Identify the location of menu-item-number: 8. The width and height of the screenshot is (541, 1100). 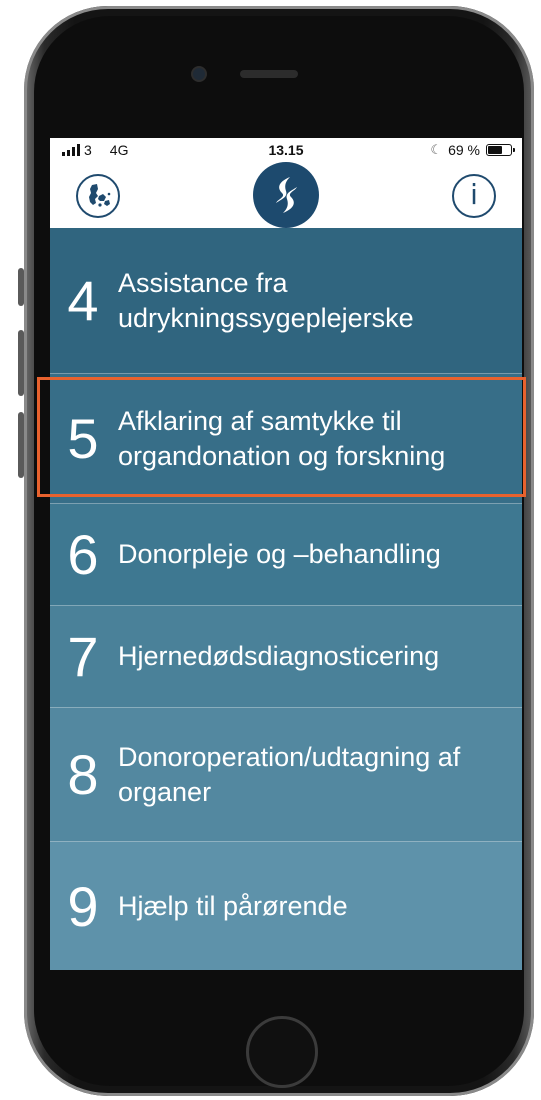
(83, 774).